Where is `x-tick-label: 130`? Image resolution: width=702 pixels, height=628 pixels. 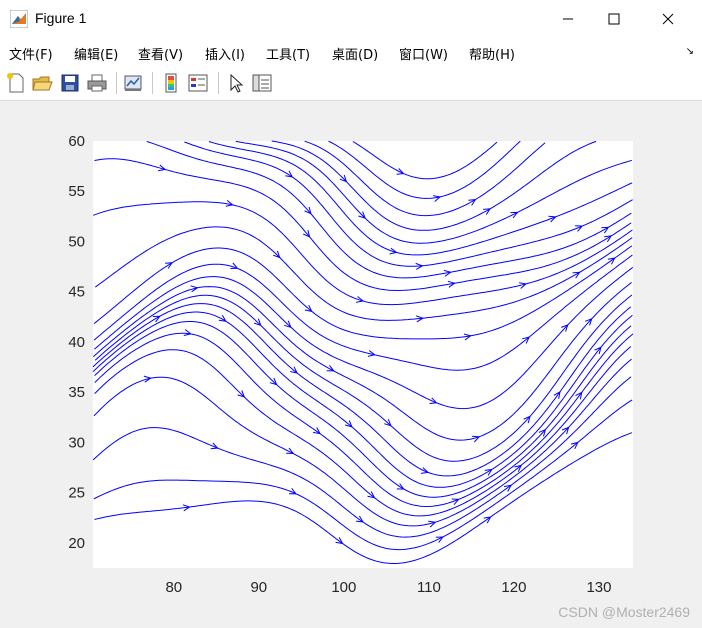 x-tick-label: 130 is located at coordinates (598, 587).